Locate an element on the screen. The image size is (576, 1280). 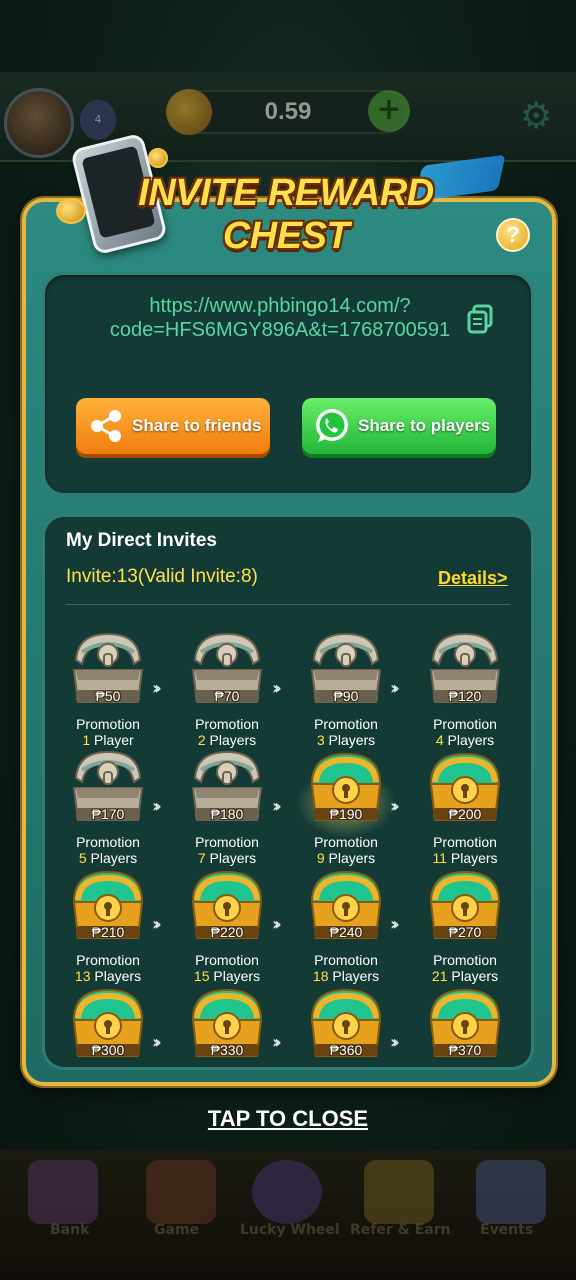
nav-lucky-wheel-label: Lucky Wheel is located at coordinates (290, 1230).